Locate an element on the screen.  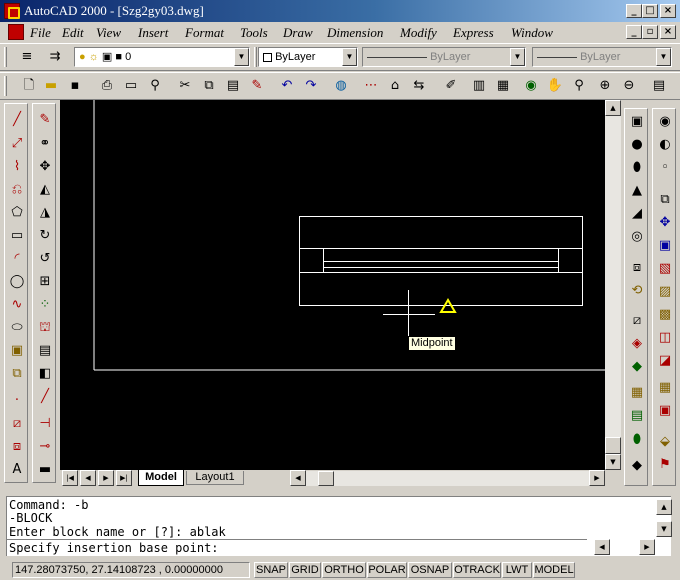
rectangle-icon: ▭ is located at coordinates (17, 236).